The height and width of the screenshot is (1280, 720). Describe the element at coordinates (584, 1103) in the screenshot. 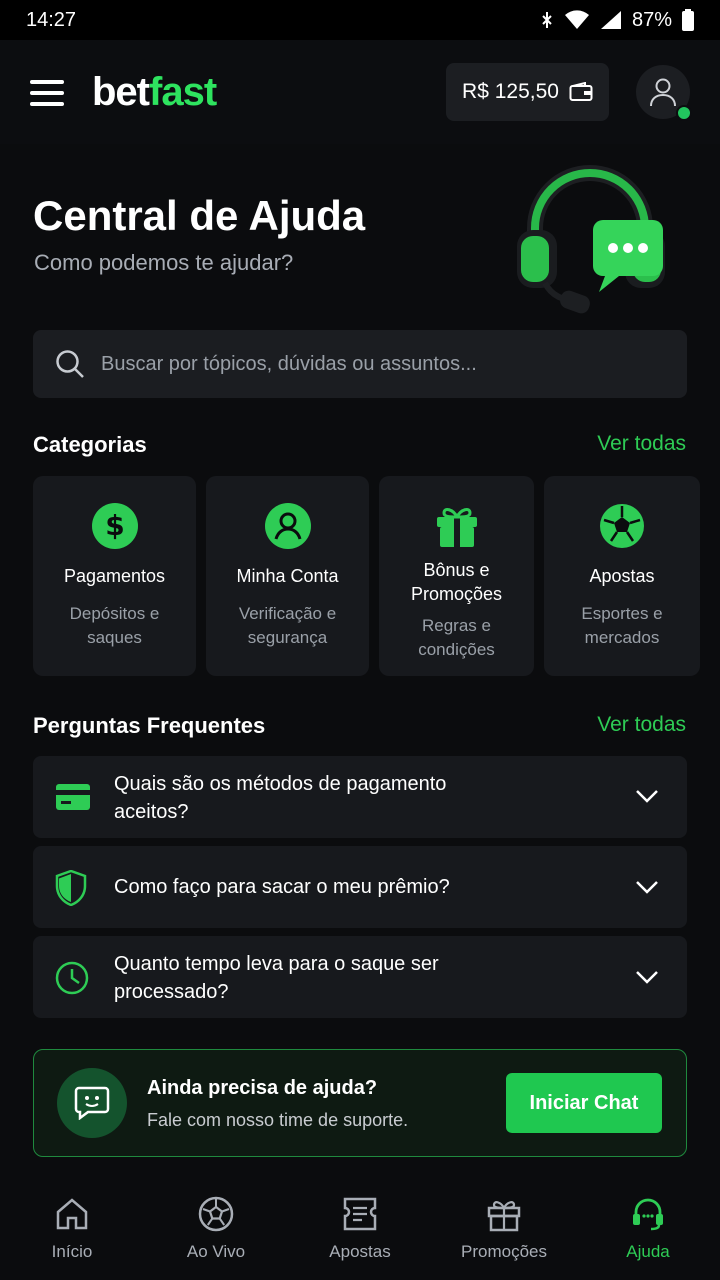

I see `start-chat-button: Iniciar Chat` at that location.